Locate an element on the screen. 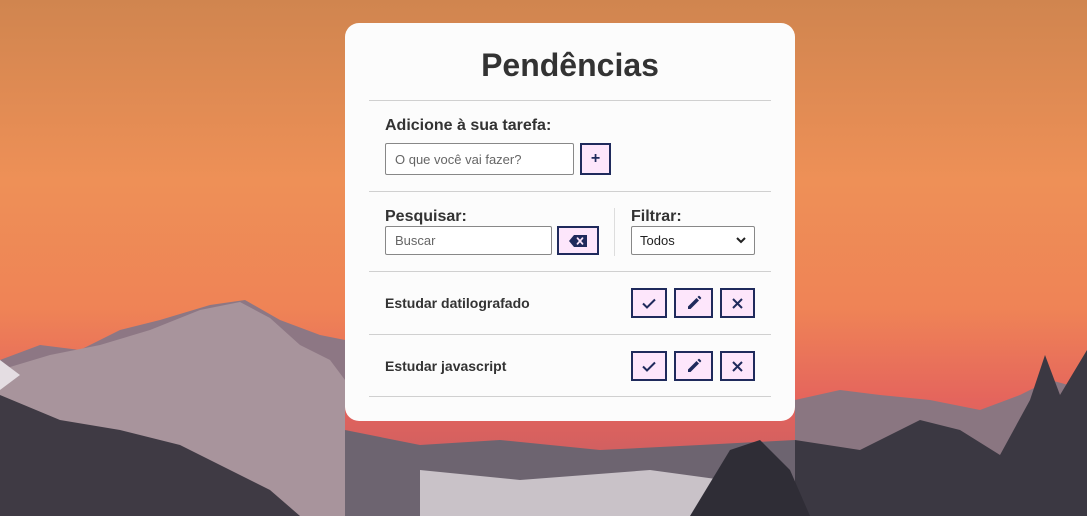  todo-text: Estudar datilografado is located at coordinates (457, 303).